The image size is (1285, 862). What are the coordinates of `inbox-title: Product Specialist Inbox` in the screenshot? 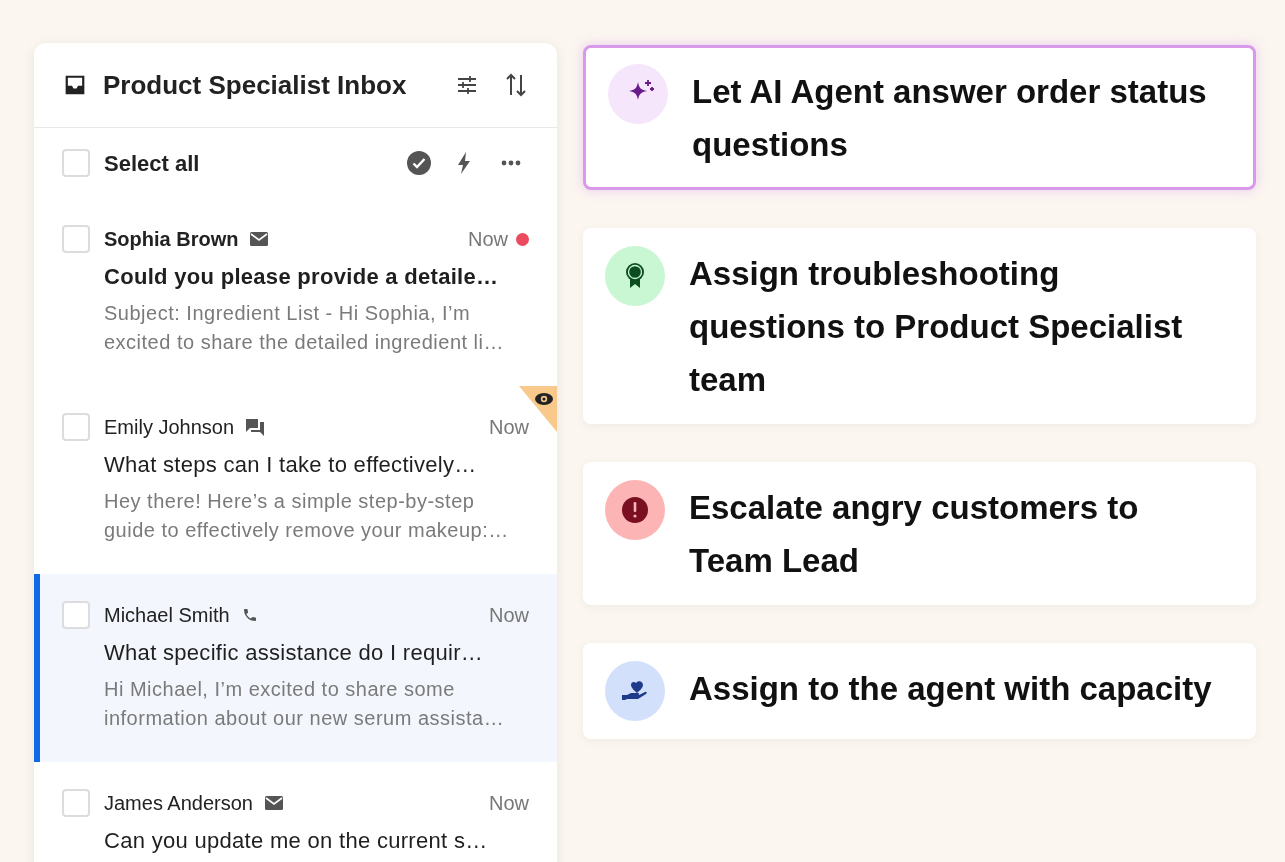 It's located at (255, 85).